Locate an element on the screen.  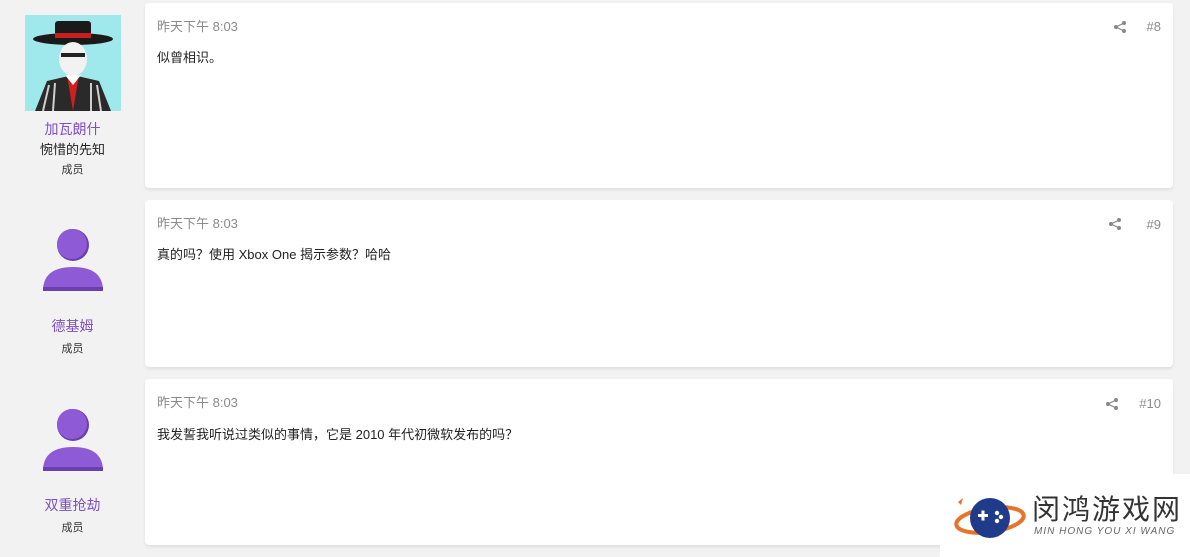
post-number: #9 is located at coordinates (1154, 224).